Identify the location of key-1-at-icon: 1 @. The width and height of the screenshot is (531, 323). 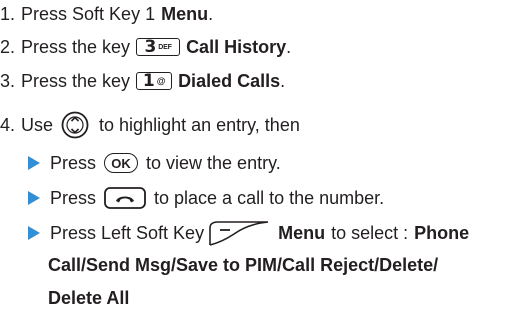
(154, 80).